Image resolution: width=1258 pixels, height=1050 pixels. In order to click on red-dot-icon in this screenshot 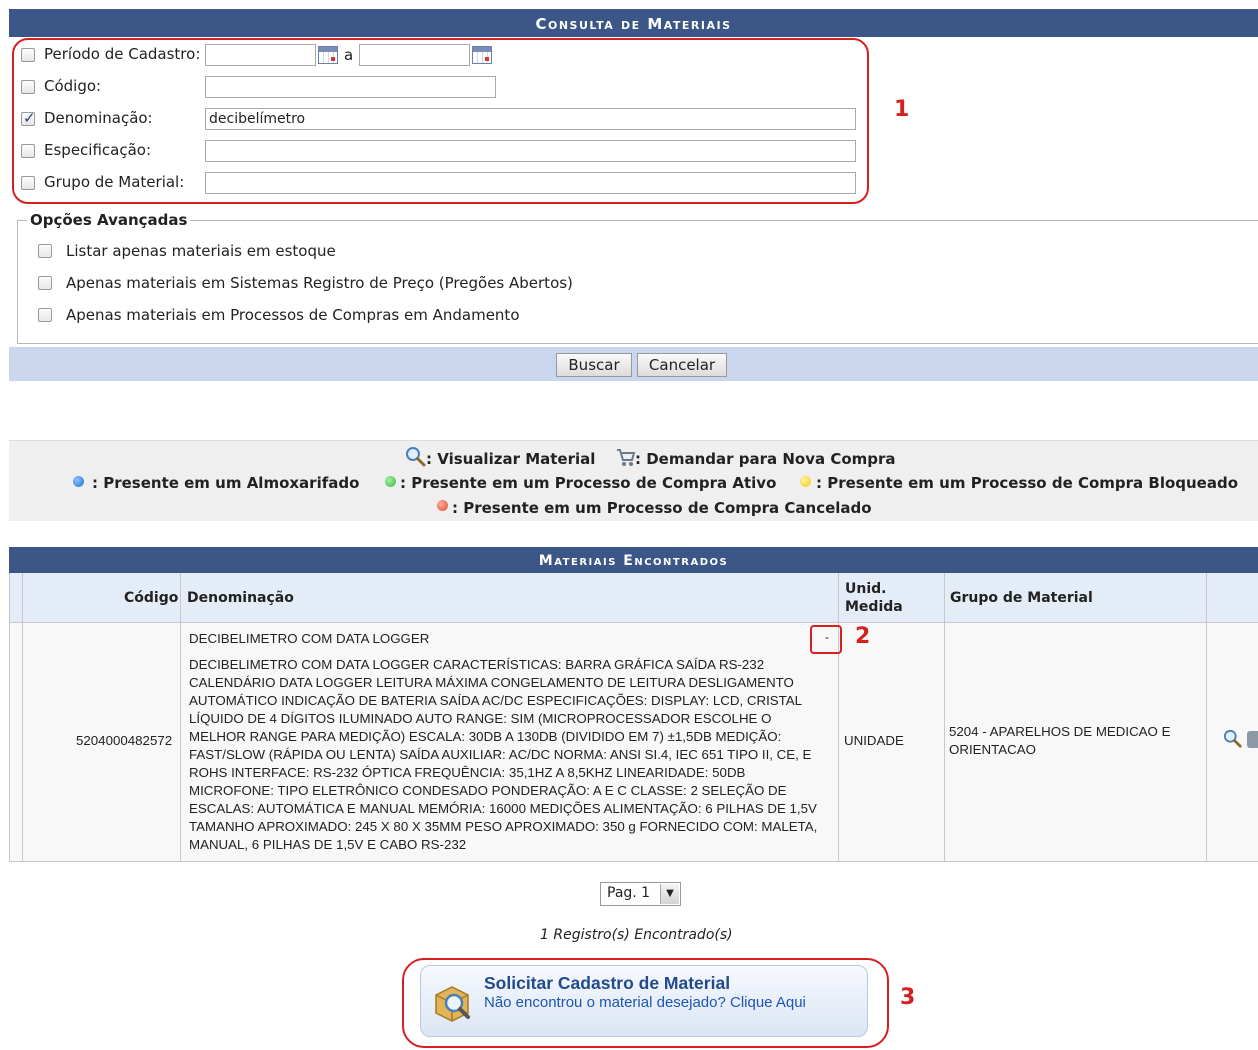, I will do `click(442, 505)`.